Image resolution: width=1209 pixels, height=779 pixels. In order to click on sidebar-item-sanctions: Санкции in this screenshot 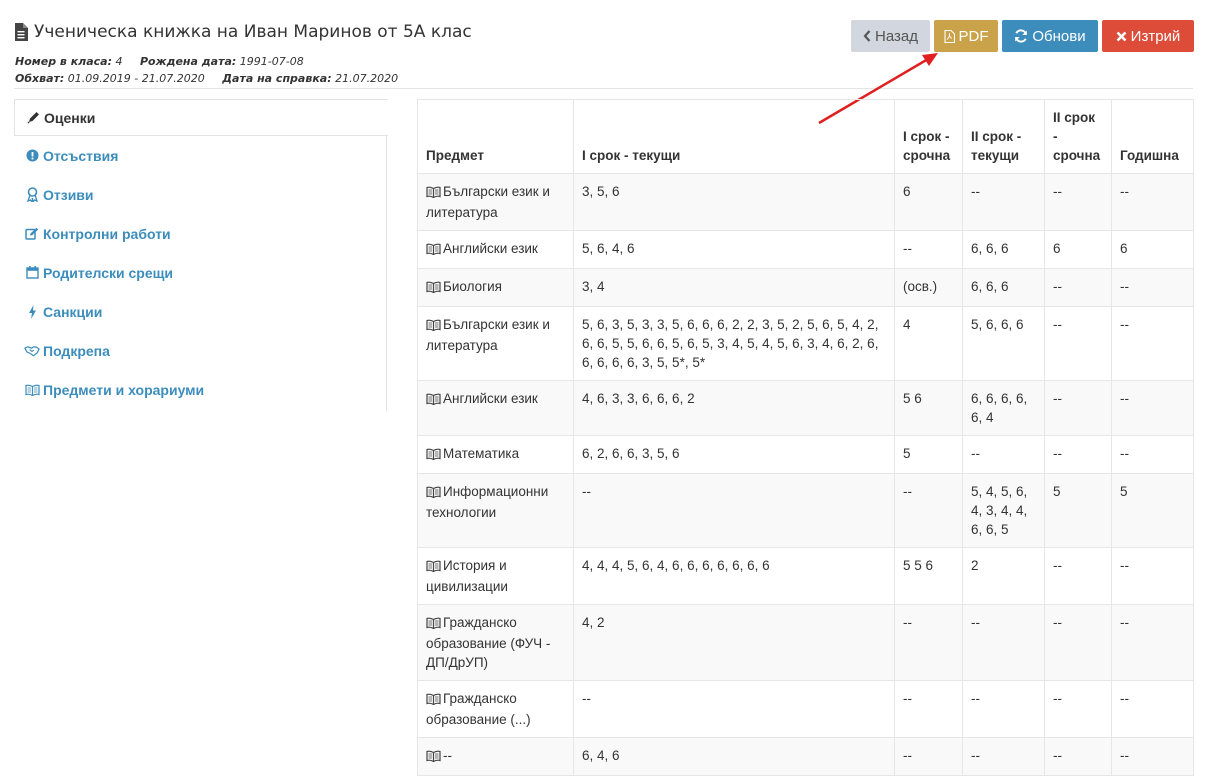, I will do `click(200, 311)`.